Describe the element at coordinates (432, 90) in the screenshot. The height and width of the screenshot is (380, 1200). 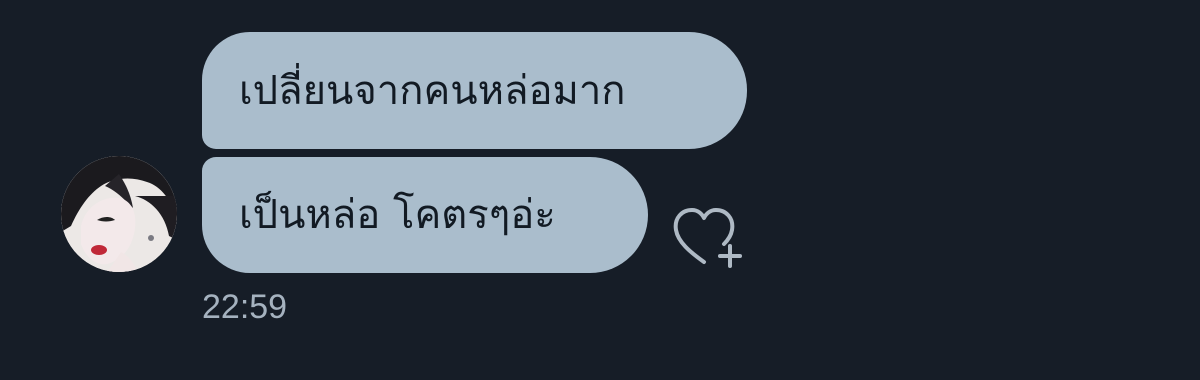
I see `message-text: เปลี่ยนจากคนหล่อมาก` at that location.